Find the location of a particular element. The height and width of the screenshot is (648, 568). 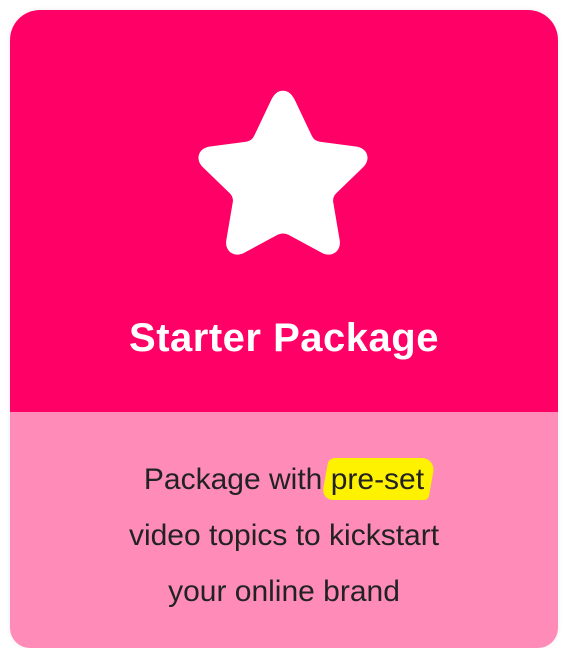

star-icon is located at coordinates (283, 172).